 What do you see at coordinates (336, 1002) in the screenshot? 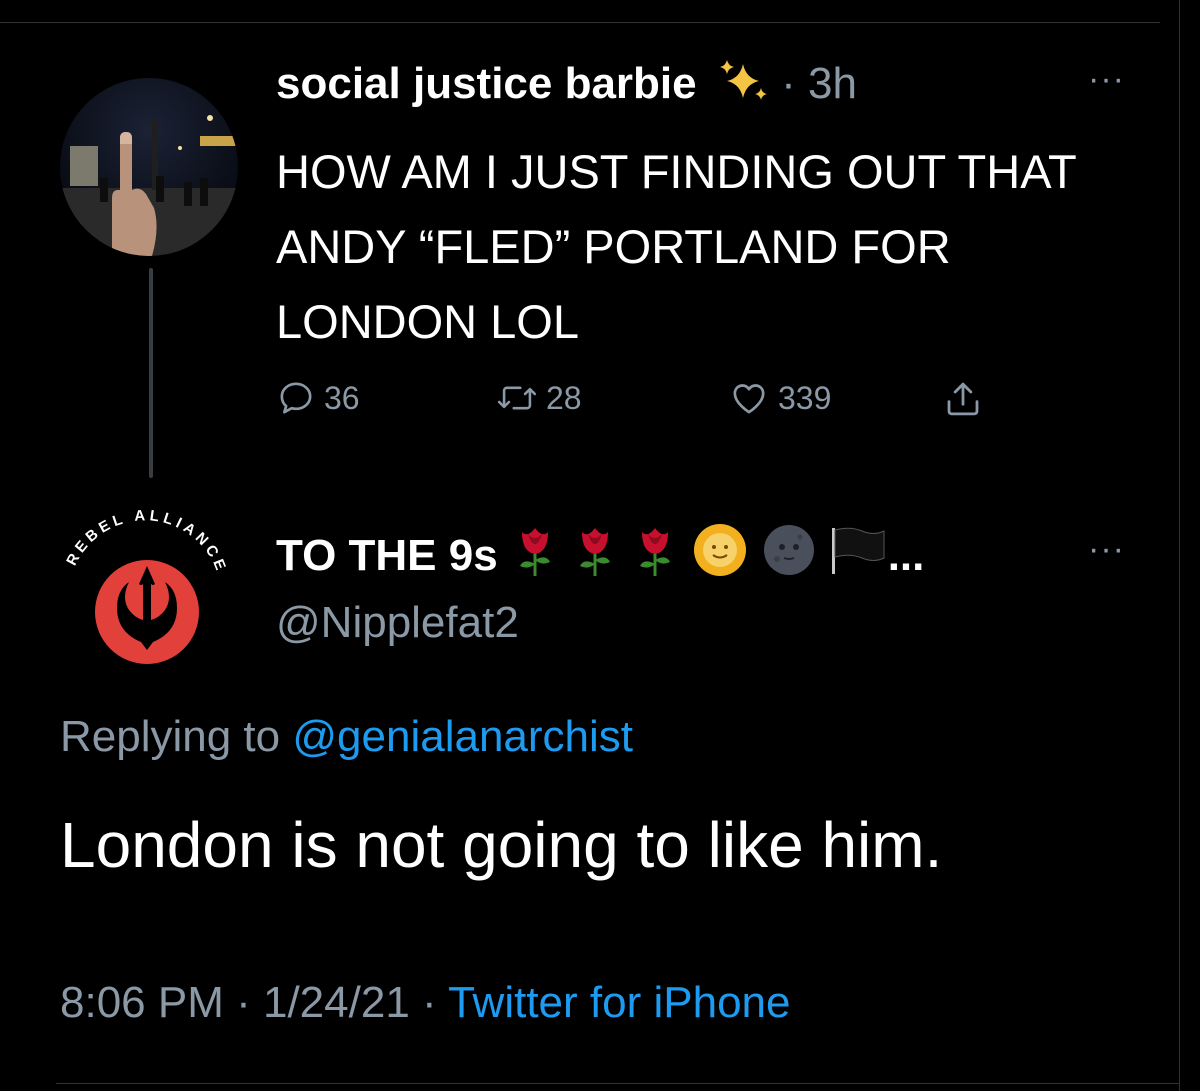
I see `tweet2-date: 1/24/21` at bounding box center [336, 1002].